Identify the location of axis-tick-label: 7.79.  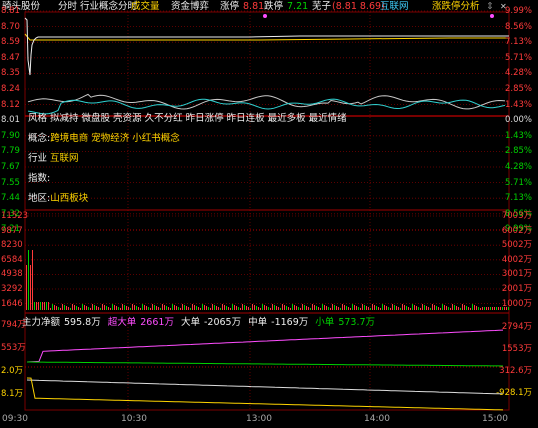
(10, 151).